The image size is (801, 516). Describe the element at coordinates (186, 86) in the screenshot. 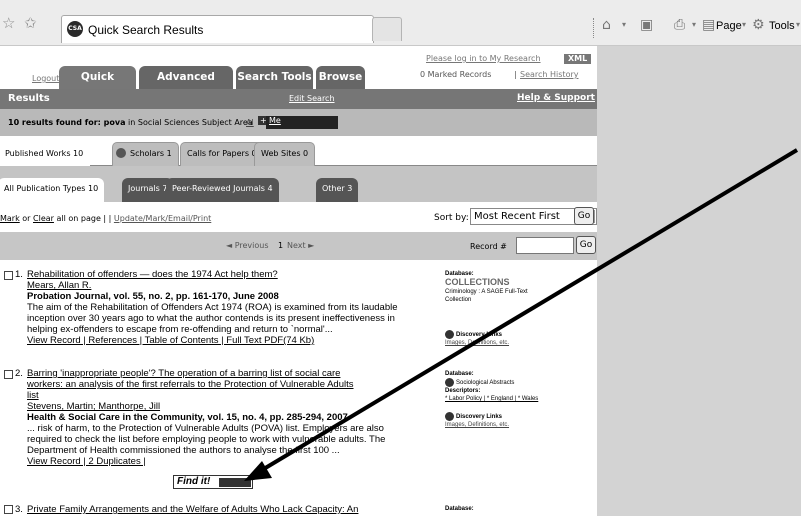

I see `tab-advanced-search: Advanced Search` at that location.